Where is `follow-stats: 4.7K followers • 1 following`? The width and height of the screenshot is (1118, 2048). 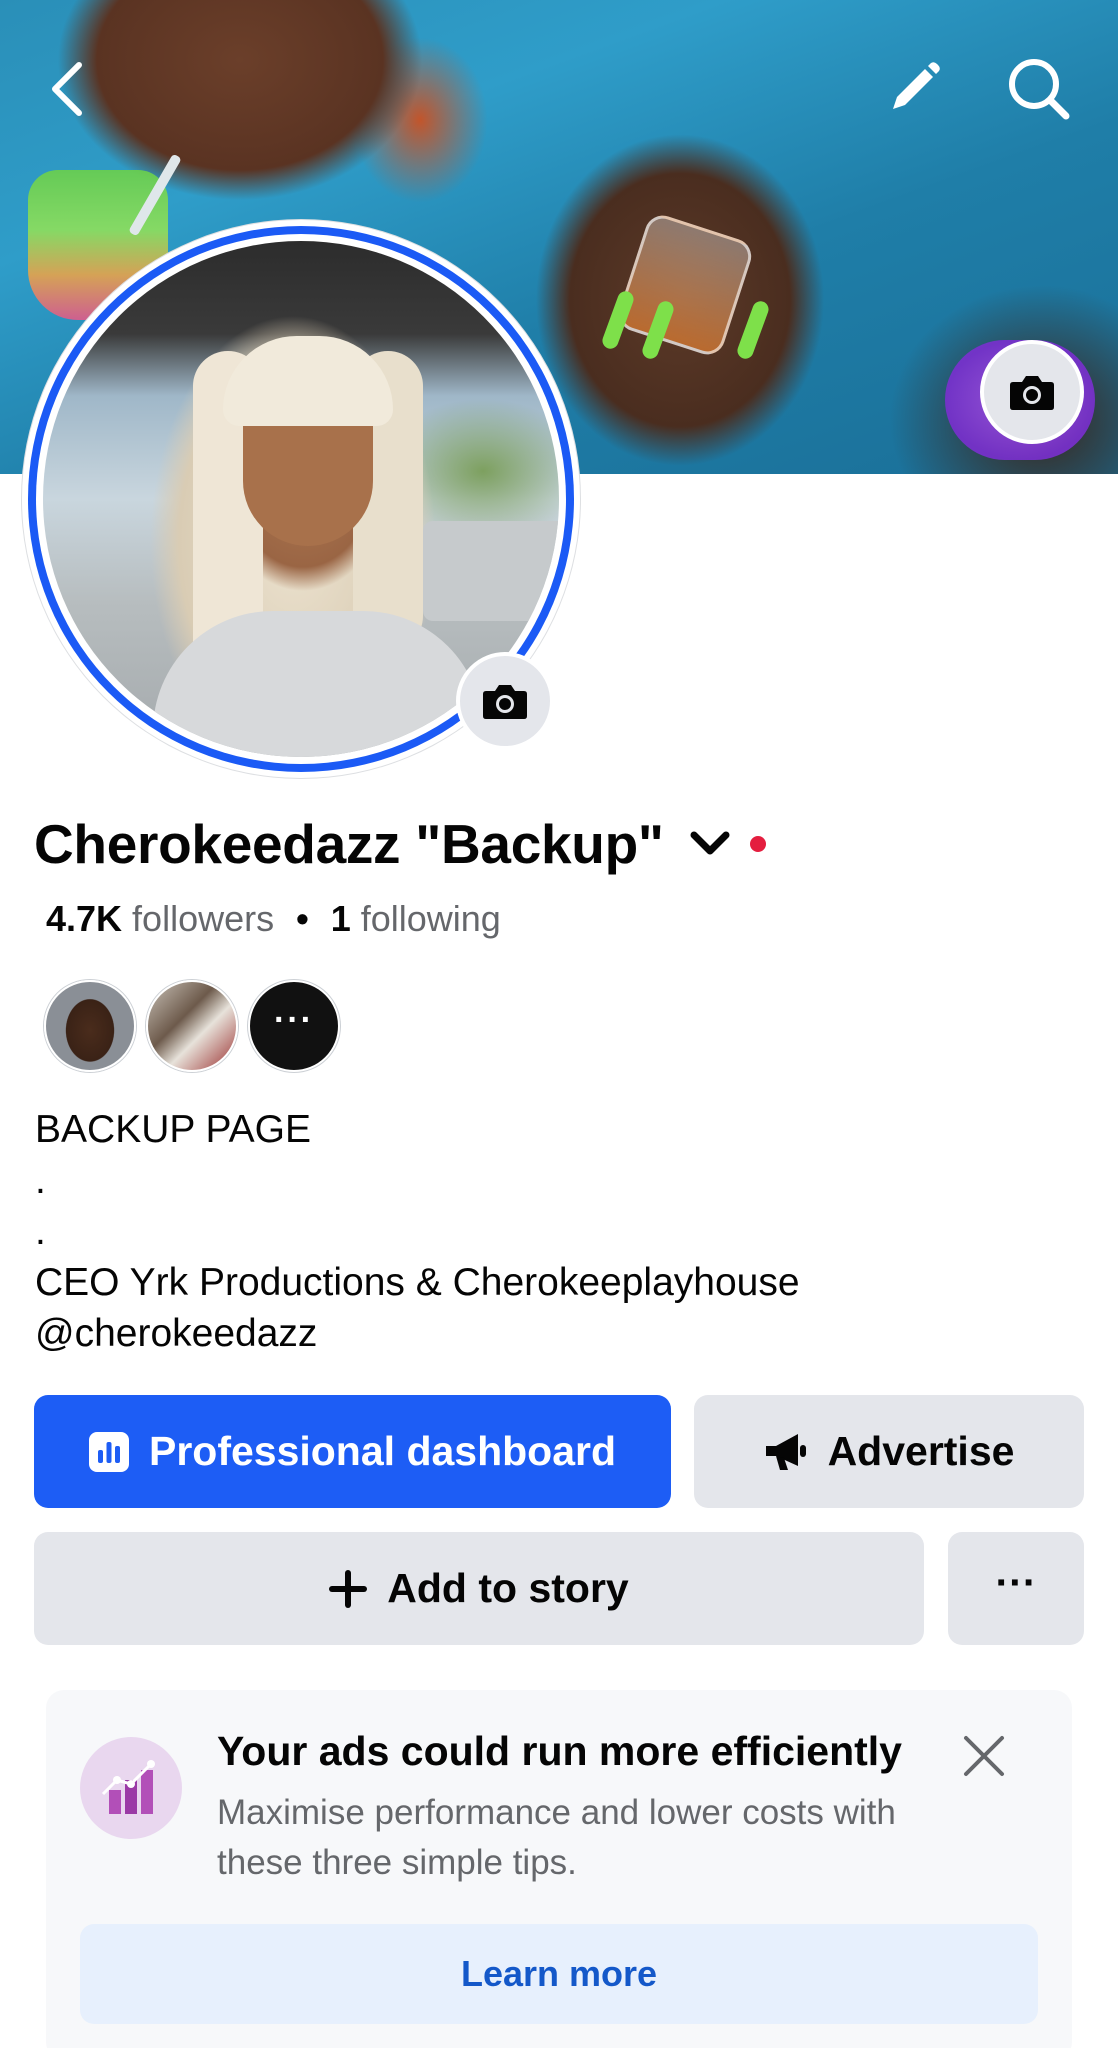
follow-stats: 4.7K followers • 1 following is located at coordinates (273, 919).